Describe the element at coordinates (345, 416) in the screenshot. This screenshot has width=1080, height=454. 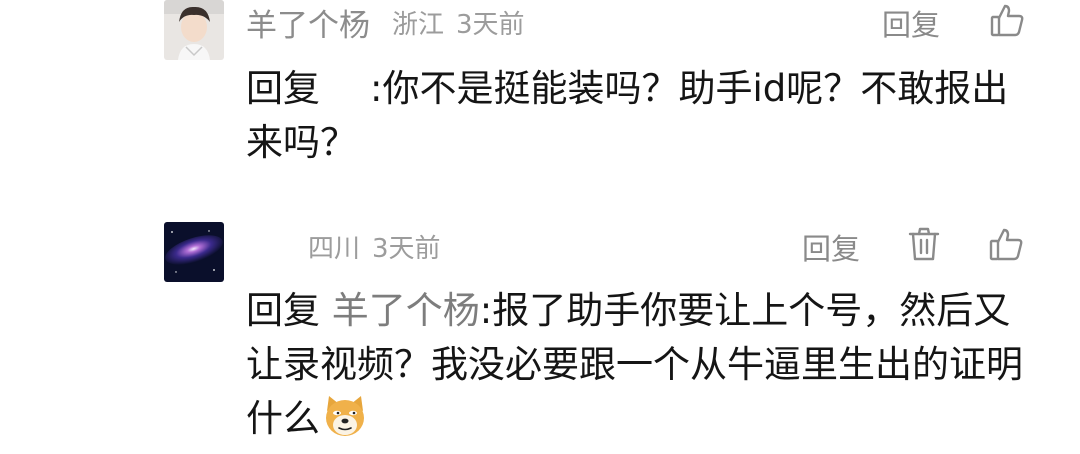
I see `doge-emoji-icon` at that location.